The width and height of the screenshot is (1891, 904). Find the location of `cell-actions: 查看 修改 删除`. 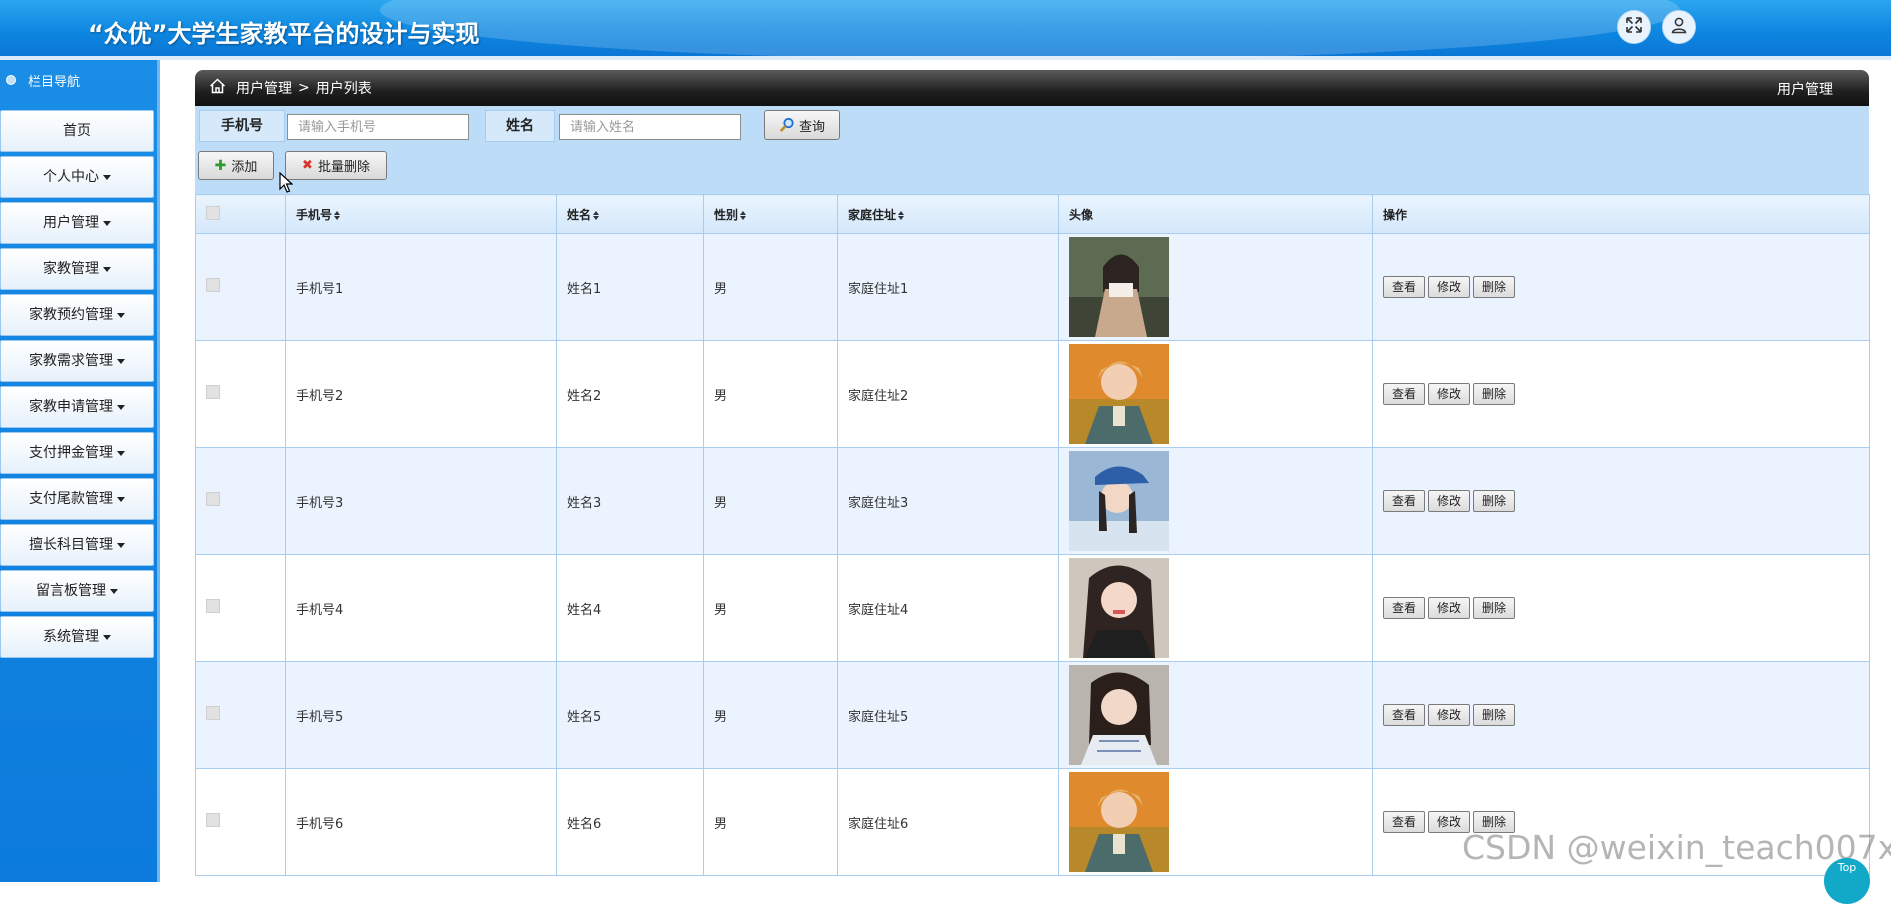

cell-actions: 查看 修改 删除 is located at coordinates (1621, 715).